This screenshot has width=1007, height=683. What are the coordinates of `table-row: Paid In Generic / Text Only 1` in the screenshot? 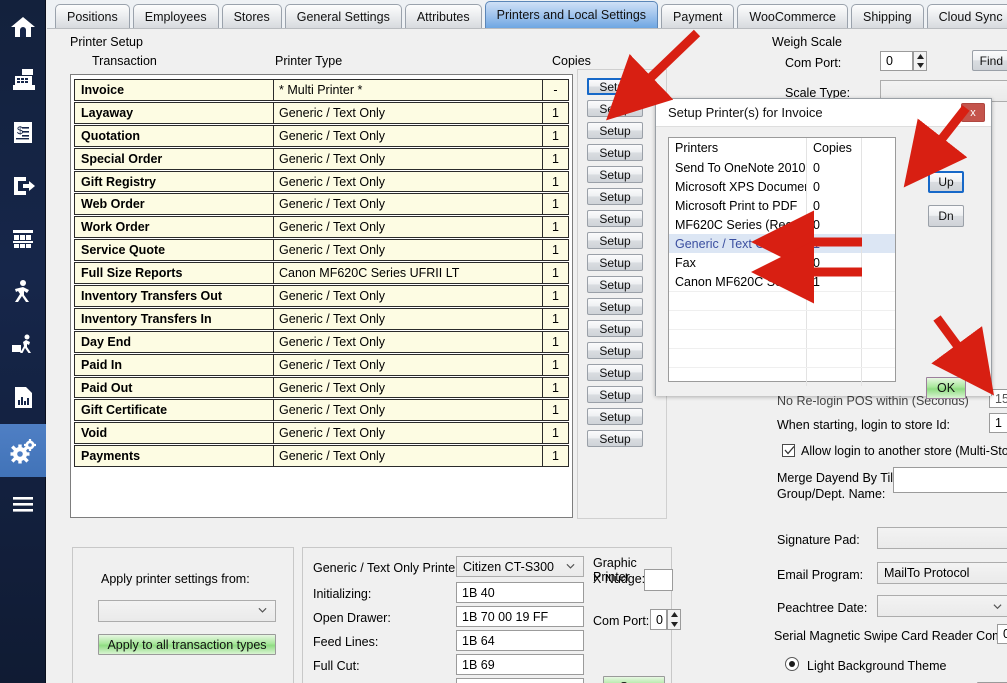 It's located at (321, 364).